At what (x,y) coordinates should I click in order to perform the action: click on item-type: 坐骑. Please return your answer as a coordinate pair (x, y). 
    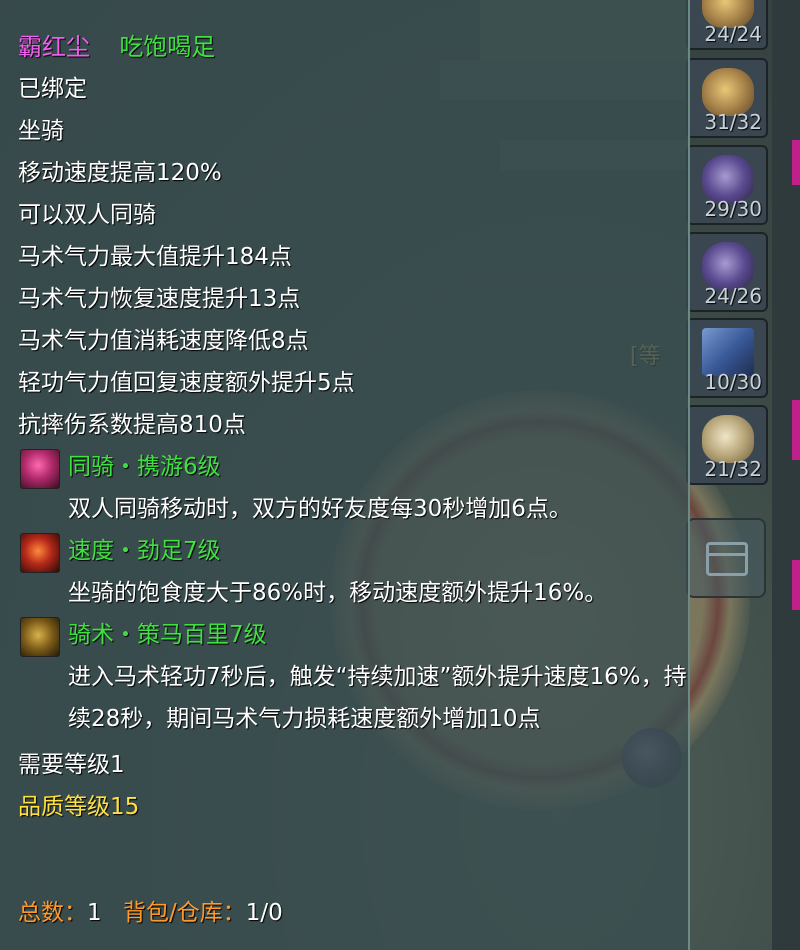
    Looking at the image, I should click on (41, 131).